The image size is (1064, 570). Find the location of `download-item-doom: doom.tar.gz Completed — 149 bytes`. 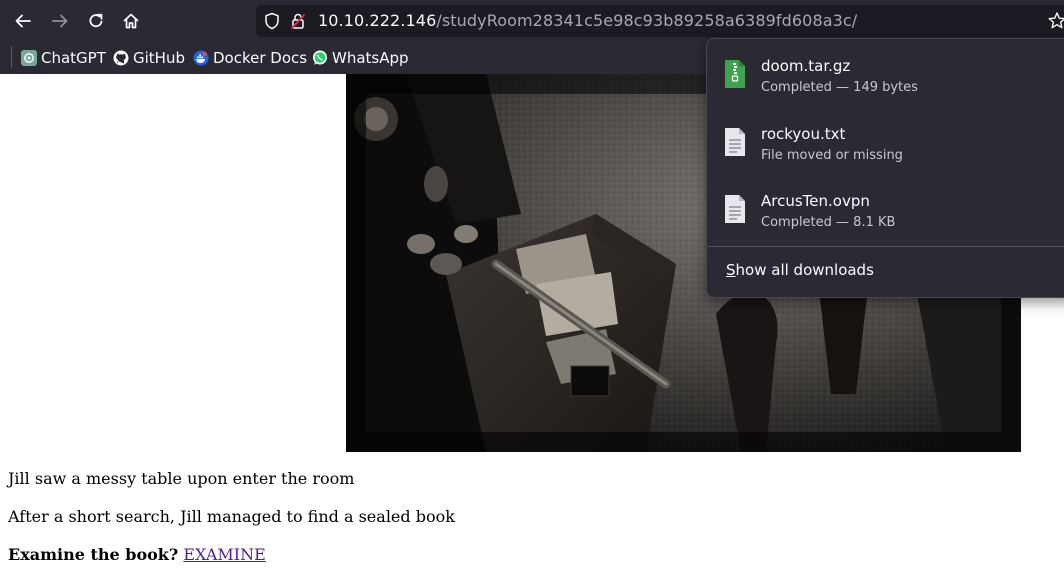

download-item-doom: doom.tar.gz Completed — 149 bytes is located at coordinates (885, 80).